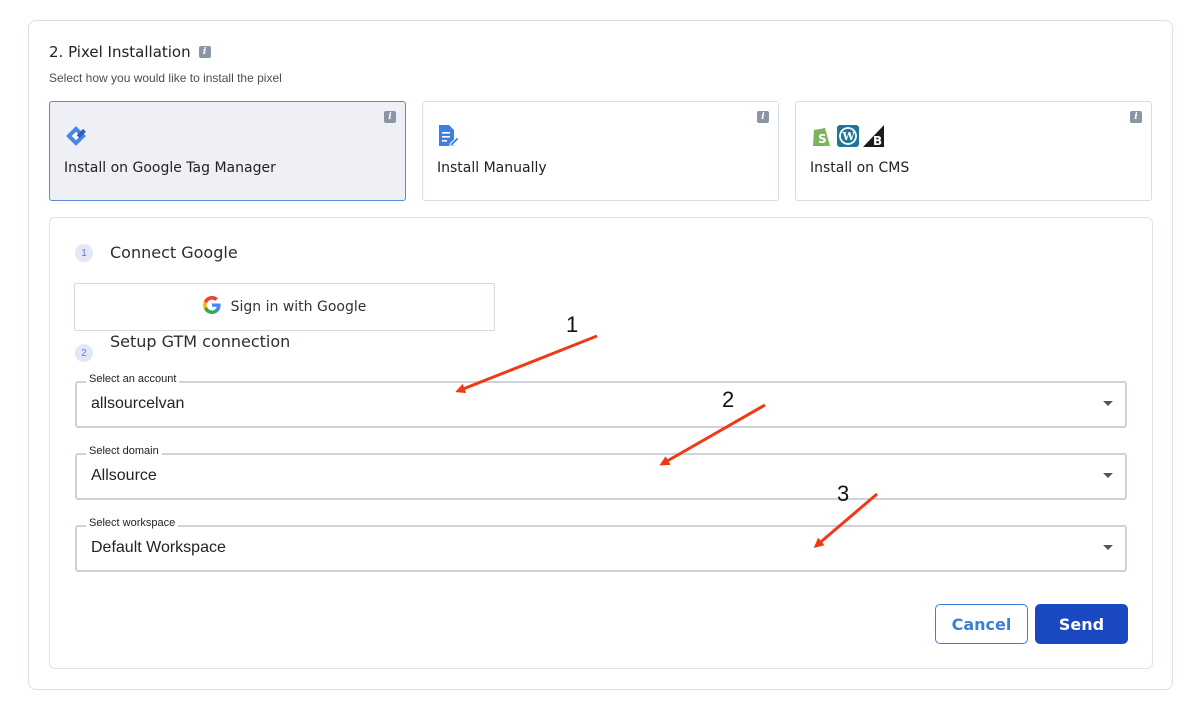  I want to click on field-label: Select an account, so click(133, 379).